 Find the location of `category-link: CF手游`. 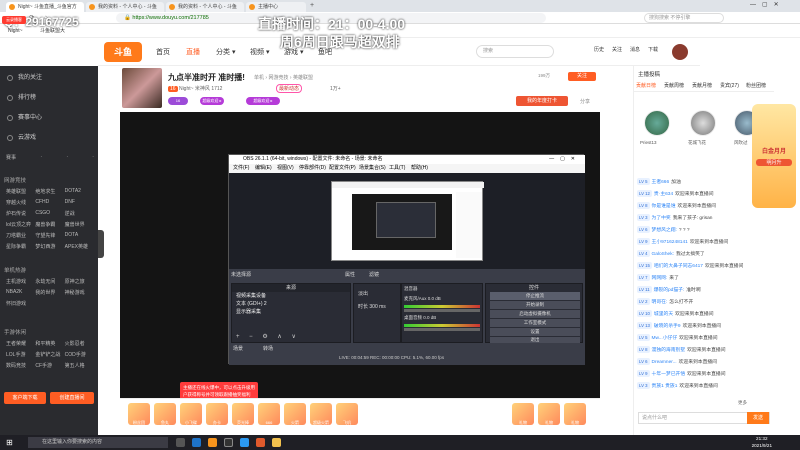

category-link: CF手游 is located at coordinates (49, 365).